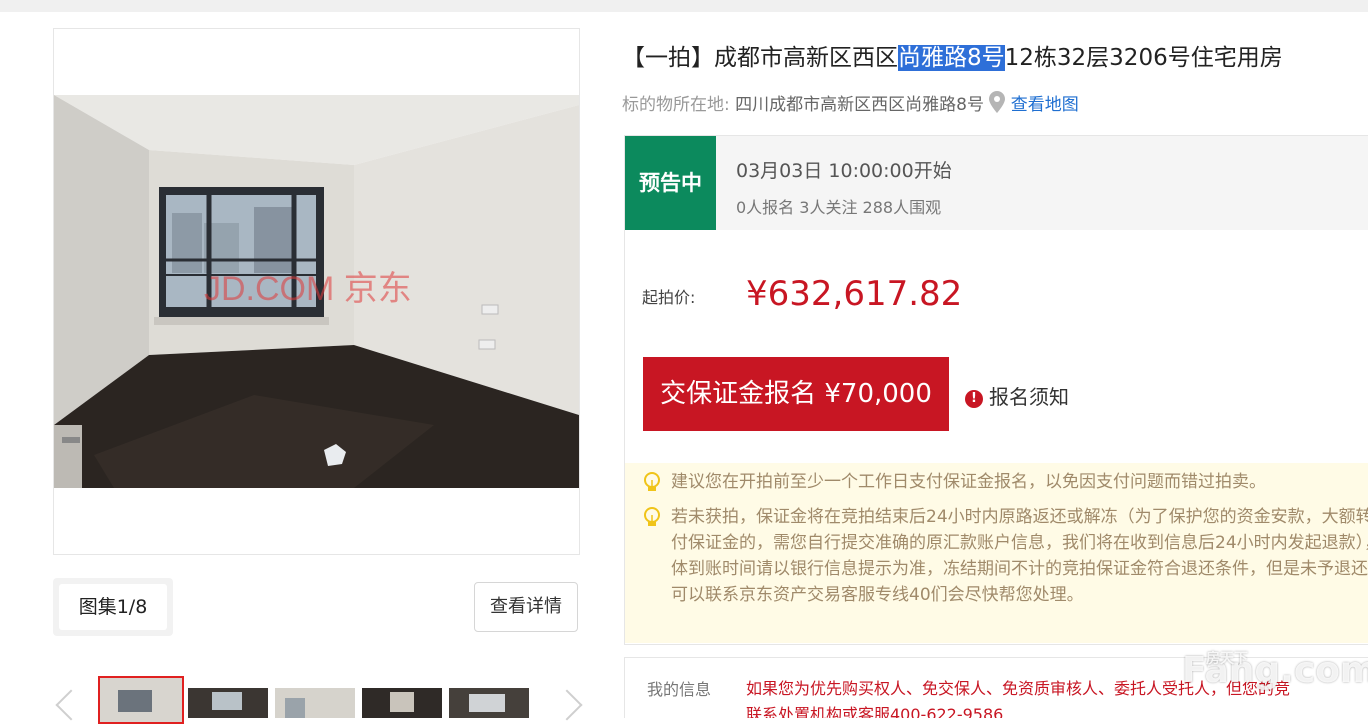 Image resolution: width=1368 pixels, height=724 pixels. Describe the element at coordinates (308, 289) in the screenshot. I see `photo-watermark: JD.COM 京东` at that location.